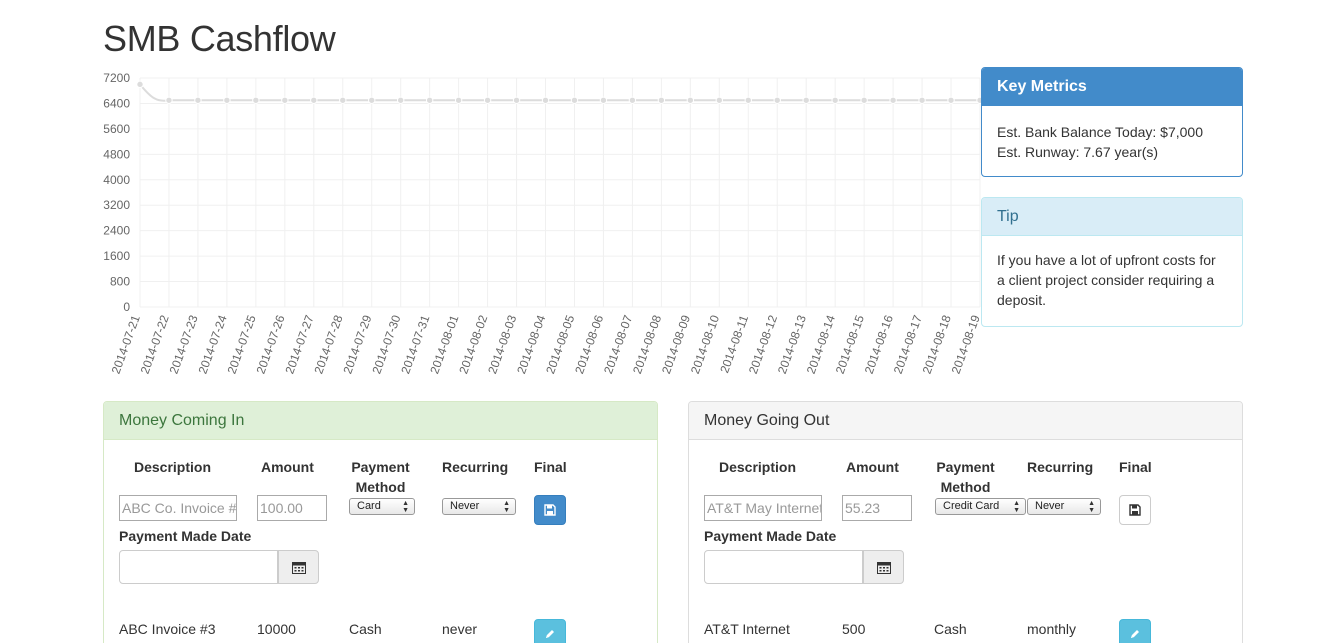 Image resolution: width=1344 pixels, height=643 pixels. What do you see at coordinates (980, 506) in the screenshot?
I see `payment-method-select: Credit Card ▲ ▼` at bounding box center [980, 506].